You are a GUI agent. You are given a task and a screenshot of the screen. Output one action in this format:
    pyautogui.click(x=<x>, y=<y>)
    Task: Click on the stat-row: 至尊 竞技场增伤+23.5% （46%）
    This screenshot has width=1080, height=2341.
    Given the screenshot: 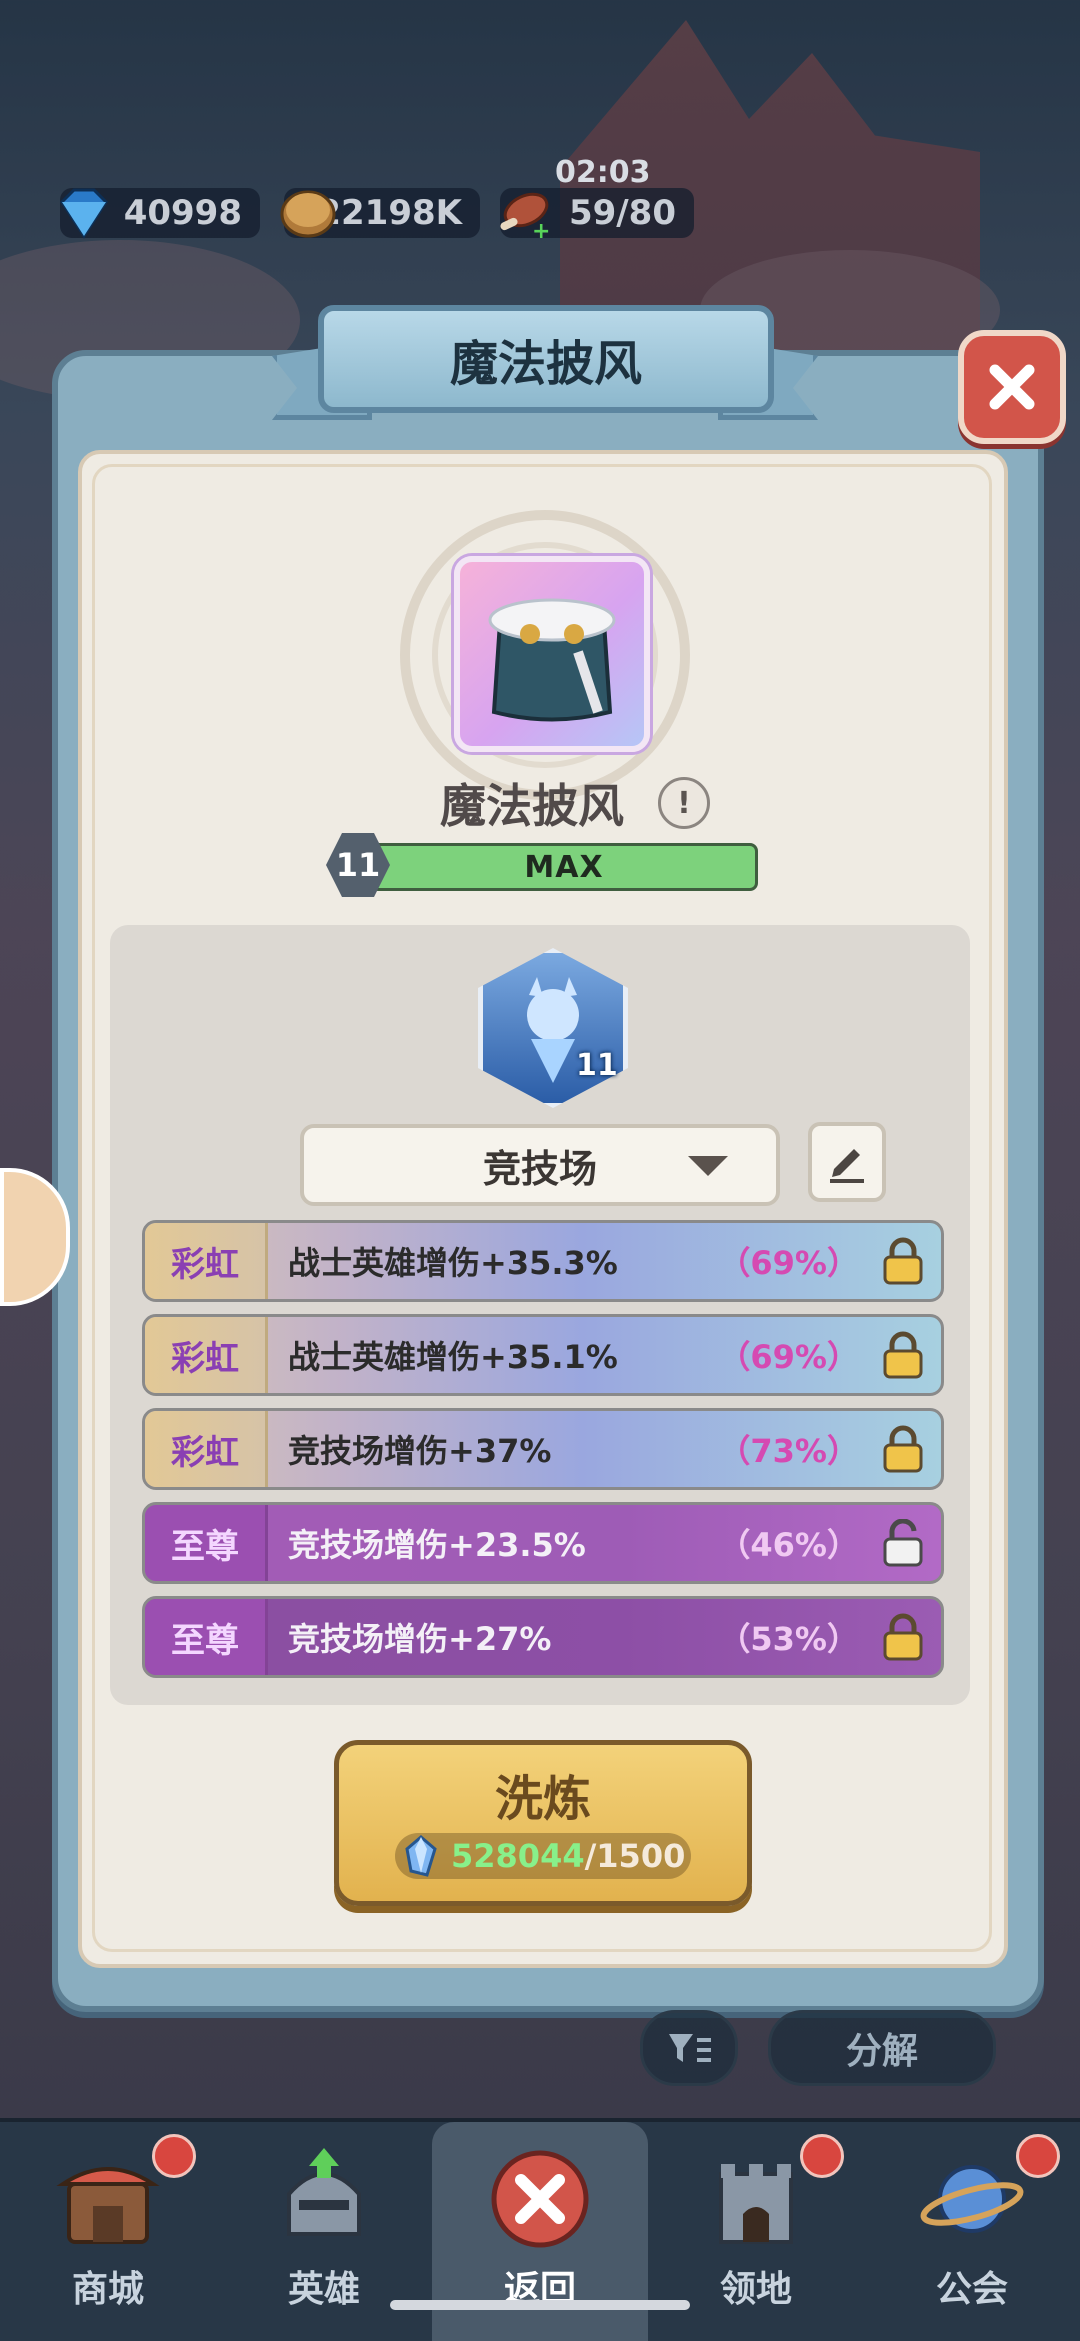 What is the action you would take?
    pyautogui.click(x=543, y=1543)
    